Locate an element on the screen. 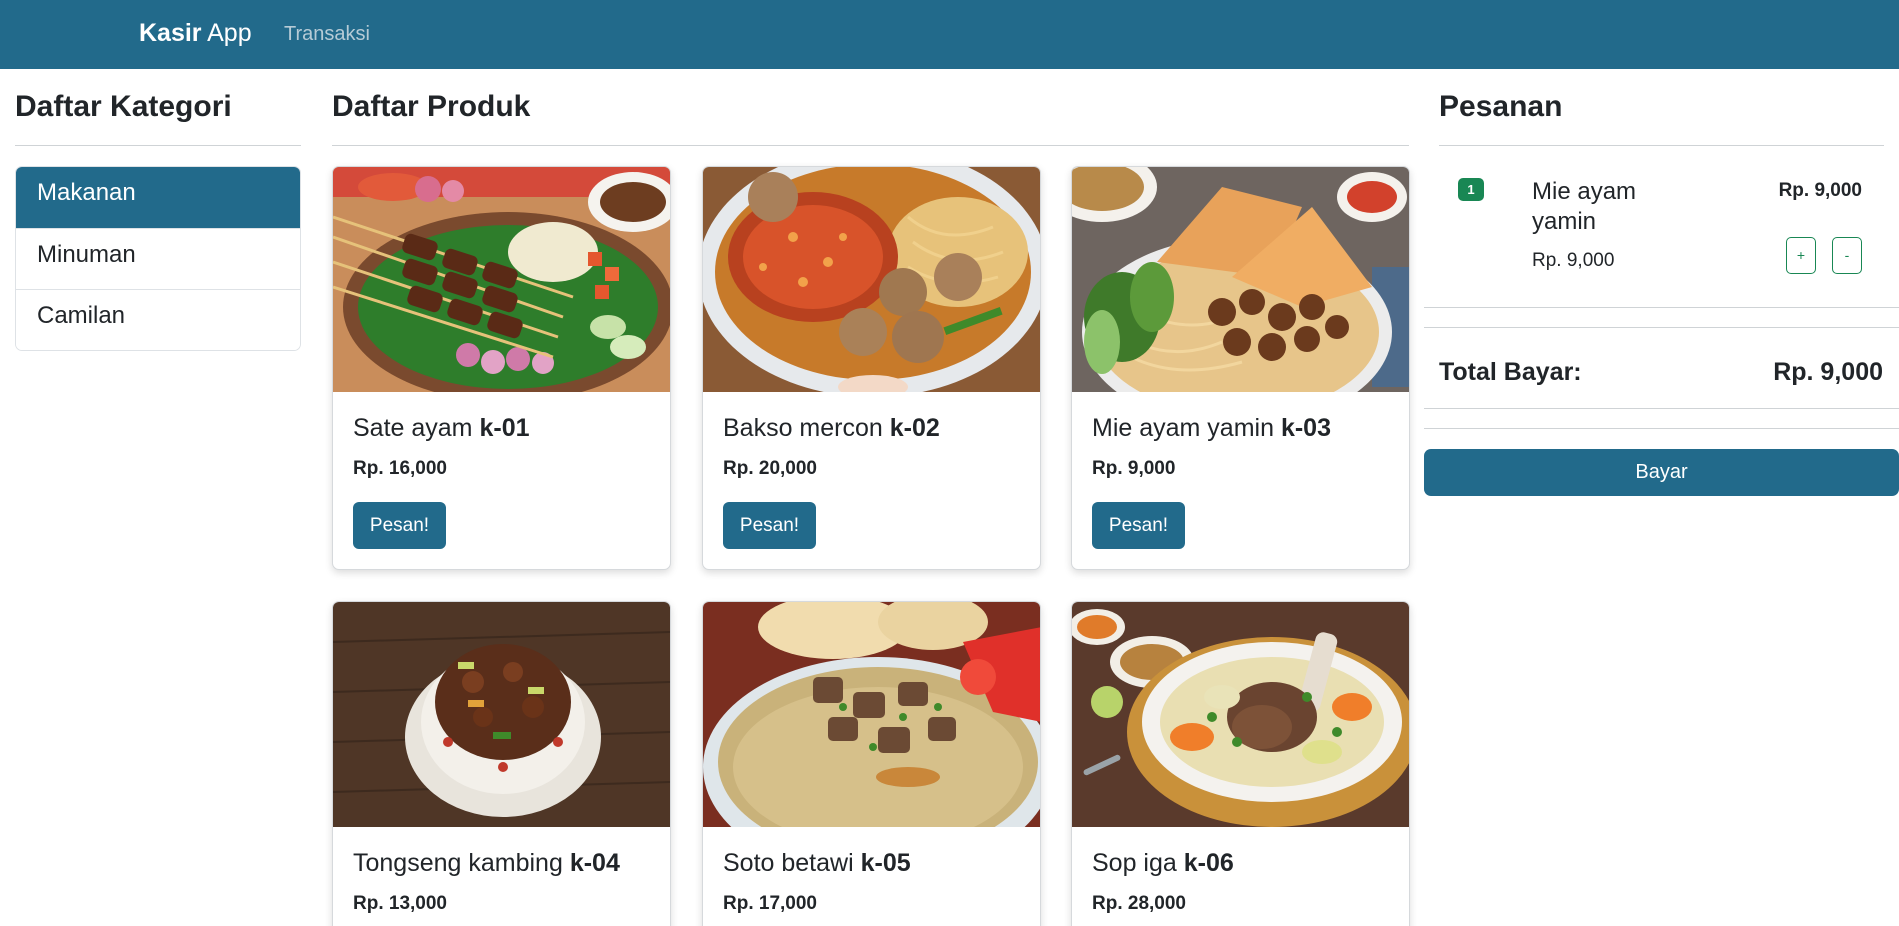 The height and width of the screenshot is (926, 1899). product-name: Mie ayam yamin is located at coordinates (1183, 428).